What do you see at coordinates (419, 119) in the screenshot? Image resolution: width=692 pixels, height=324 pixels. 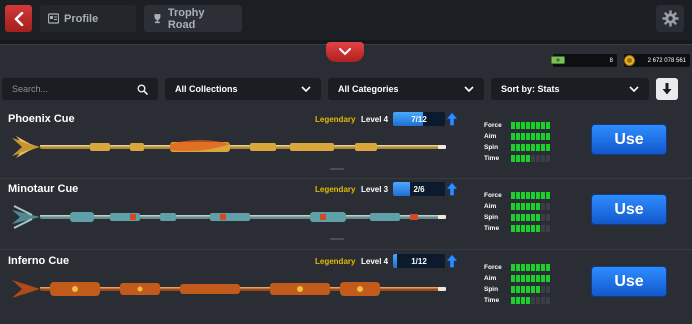 I see `upgrade-progress-bar: 7/12` at bounding box center [419, 119].